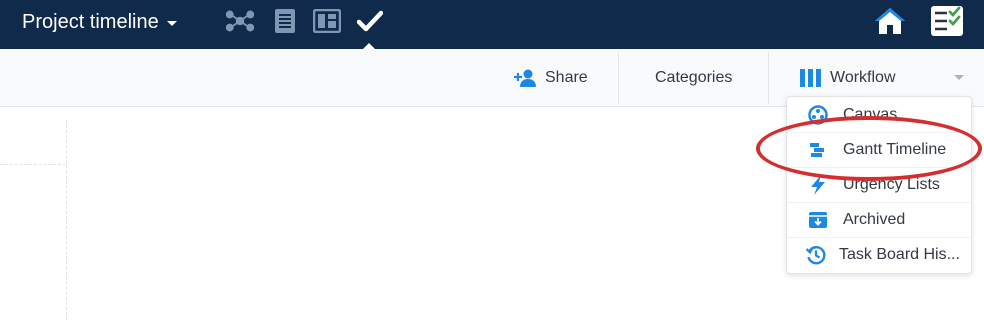 The image size is (984, 320). What do you see at coordinates (818, 185) in the screenshot?
I see `lightning-icon` at bounding box center [818, 185].